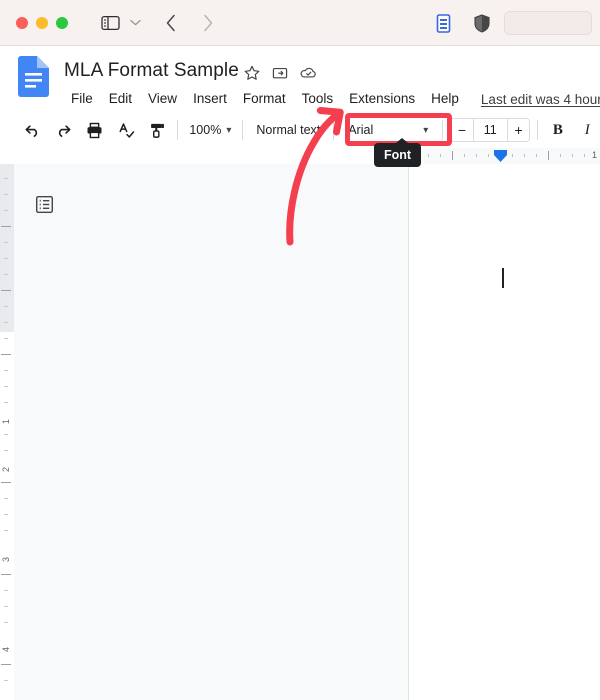  What do you see at coordinates (461, 130) in the screenshot?
I see `decrease-font-size-button: −` at bounding box center [461, 130].